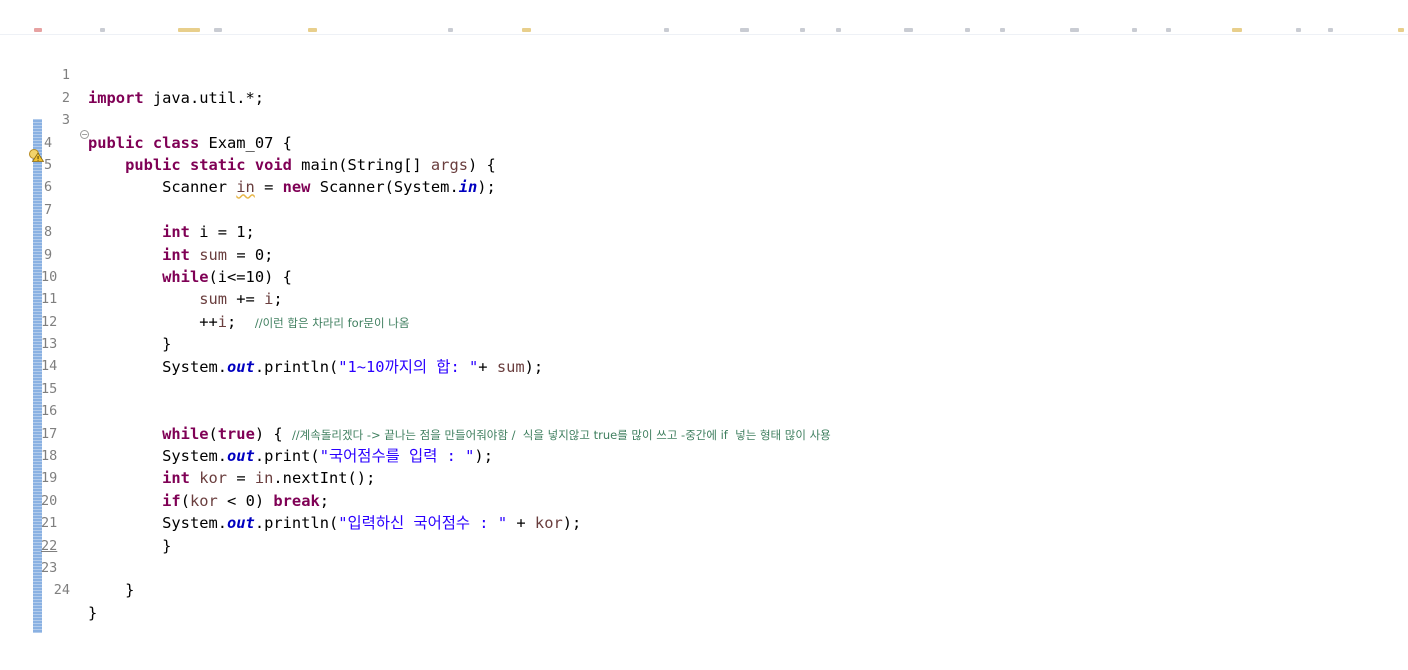 Image resolution: width=1408 pixels, height=670 pixels. Describe the element at coordinates (704, 119) in the screenshot. I see `code-line: 3 public class Exam_07 {` at that location.